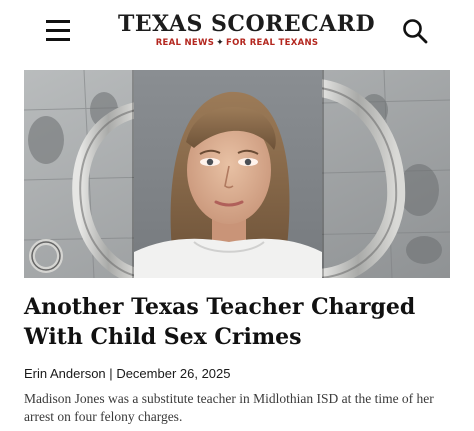 The height and width of the screenshot is (431, 474). I want to click on tagline-left: REAL NEWS, so click(185, 43).